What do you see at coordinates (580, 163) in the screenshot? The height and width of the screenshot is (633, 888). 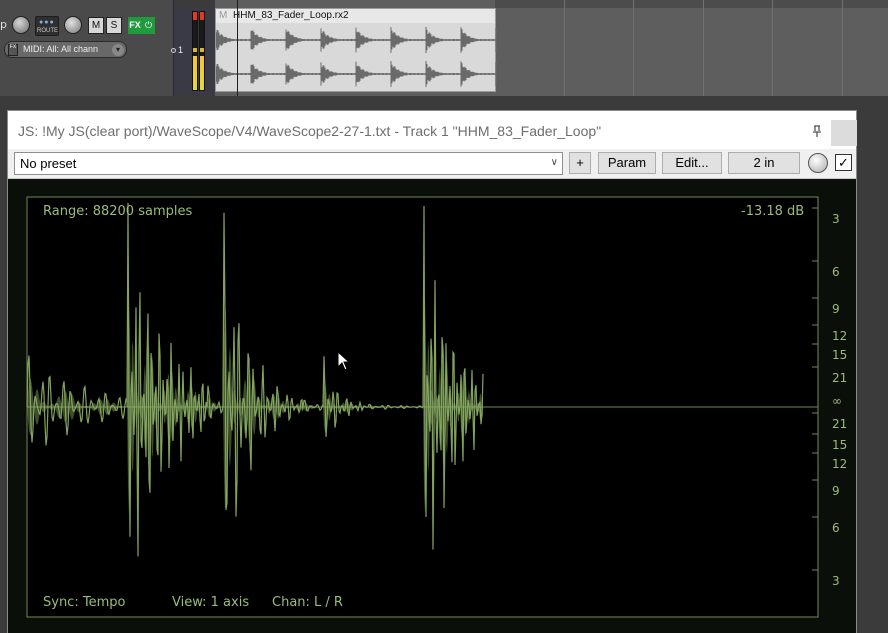 I see `preset-add-button: +` at bounding box center [580, 163].